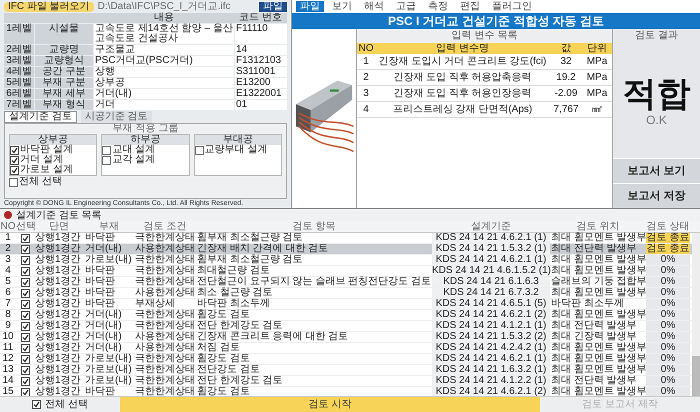  I want to click on menu-tab: 플러그인, so click(512, 6).